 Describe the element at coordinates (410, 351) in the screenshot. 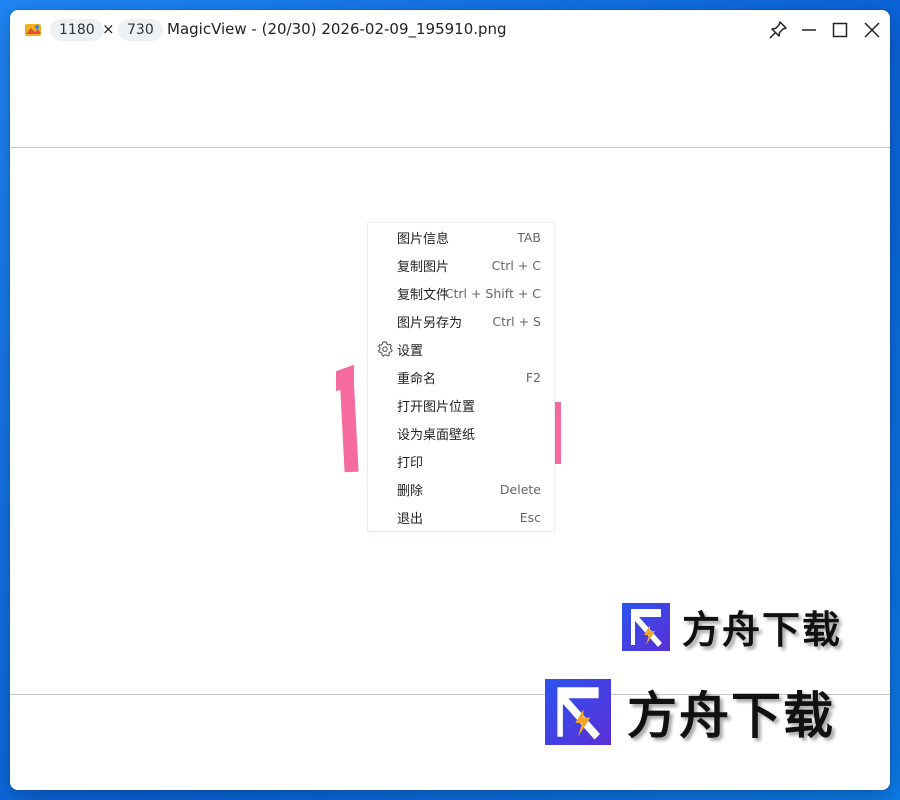

I see `menu-item-label: 设置` at that location.